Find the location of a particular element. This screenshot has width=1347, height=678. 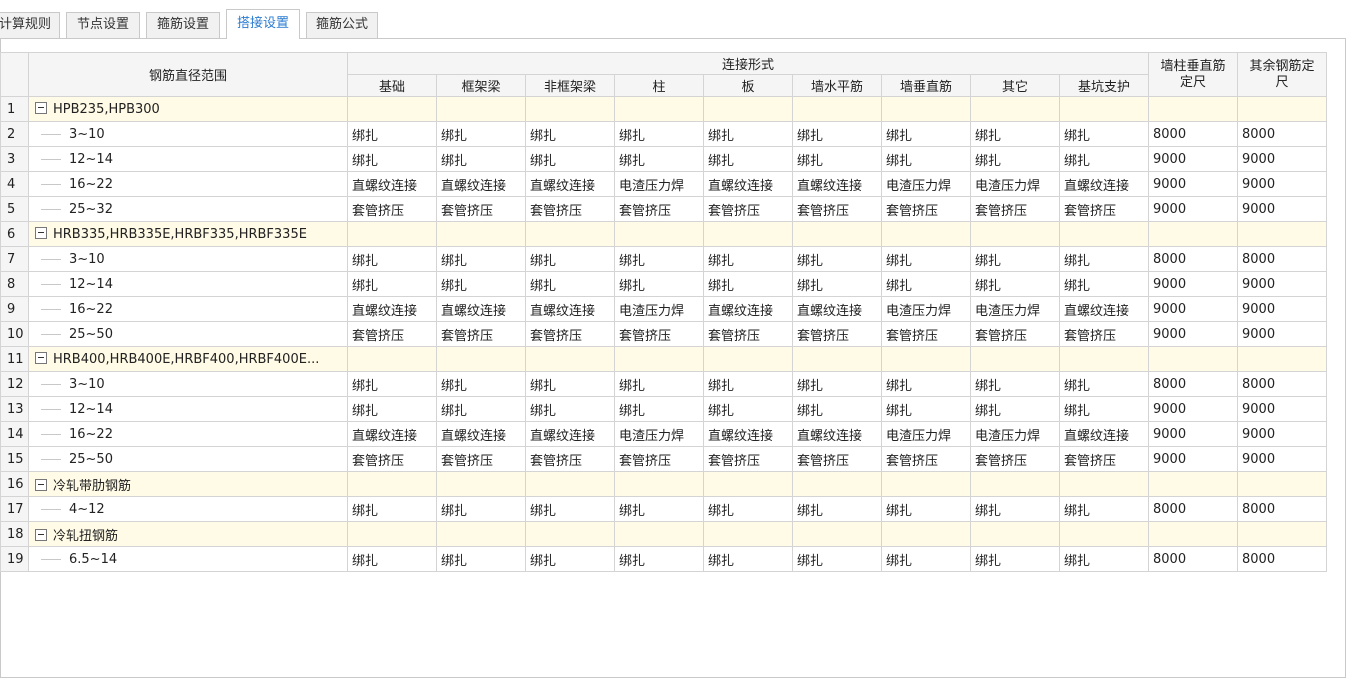

connection-type-cell: 电渣压力焊 is located at coordinates (659, 184).